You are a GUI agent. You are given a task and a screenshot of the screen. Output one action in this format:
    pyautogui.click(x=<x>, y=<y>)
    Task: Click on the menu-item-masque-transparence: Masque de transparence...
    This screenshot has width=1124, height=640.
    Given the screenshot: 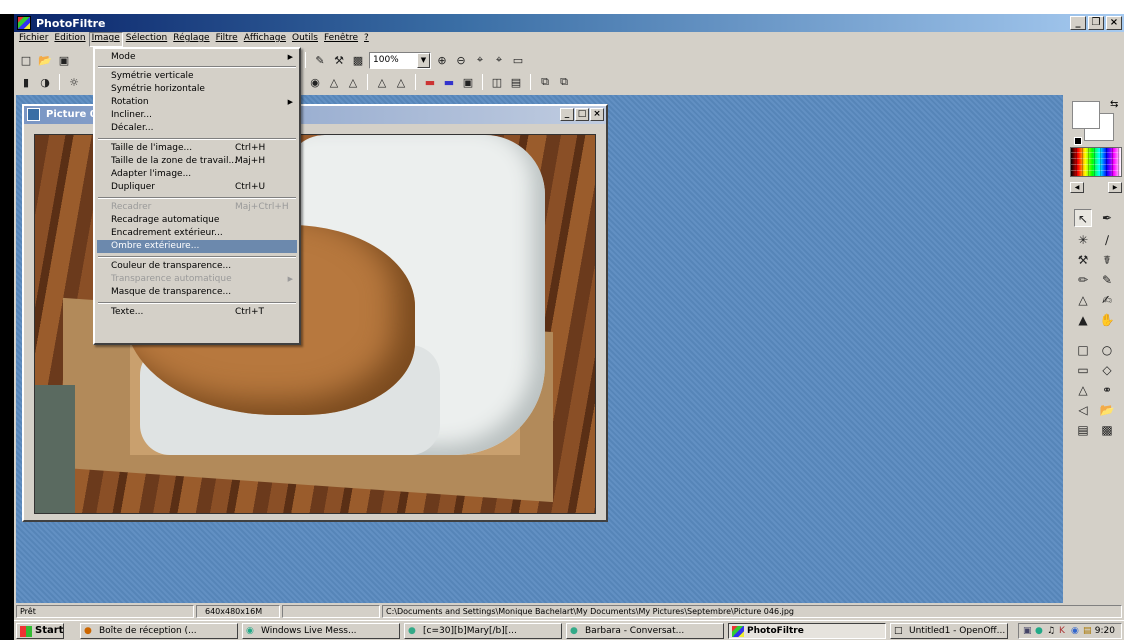 What is the action you would take?
    pyautogui.click(x=197, y=292)
    